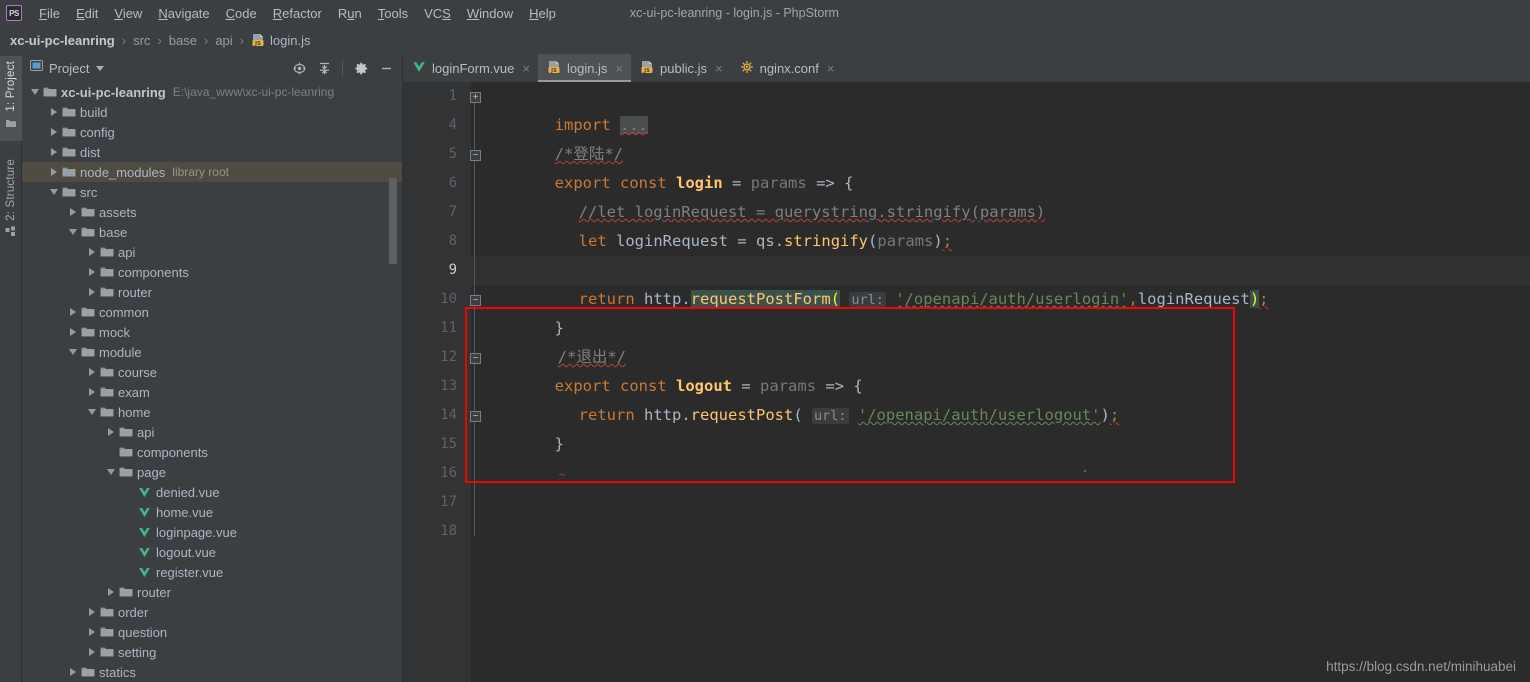 The height and width of the screenshot is (682, 1530). I want to click on tree-item-register-vue: register.vue, so click(212, 572).